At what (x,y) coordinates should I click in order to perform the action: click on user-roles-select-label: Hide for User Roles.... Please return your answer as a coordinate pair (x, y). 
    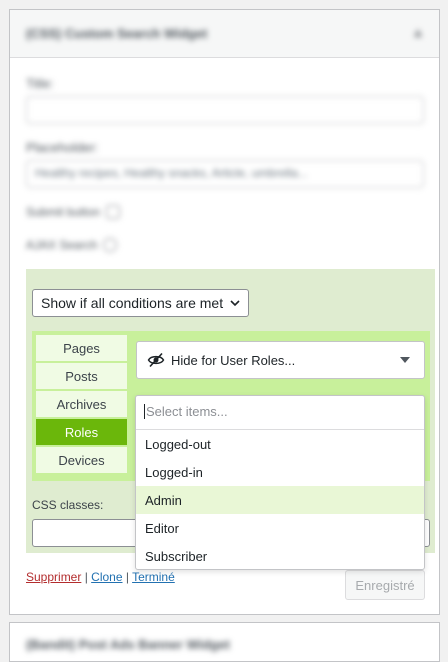
    Looking at the image, I should click on (233, 360).